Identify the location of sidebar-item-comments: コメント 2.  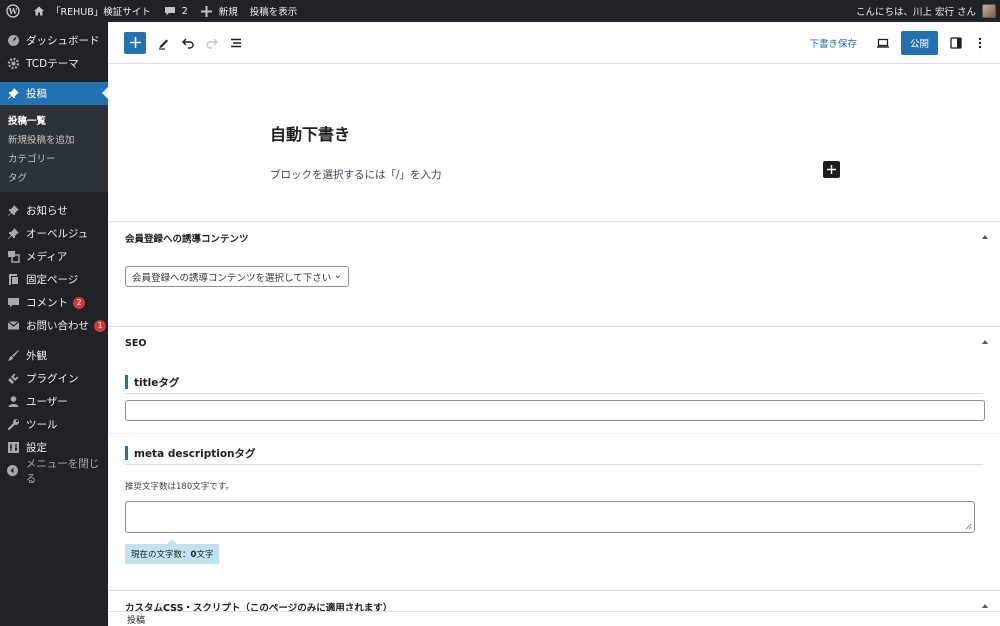
(54, 302).